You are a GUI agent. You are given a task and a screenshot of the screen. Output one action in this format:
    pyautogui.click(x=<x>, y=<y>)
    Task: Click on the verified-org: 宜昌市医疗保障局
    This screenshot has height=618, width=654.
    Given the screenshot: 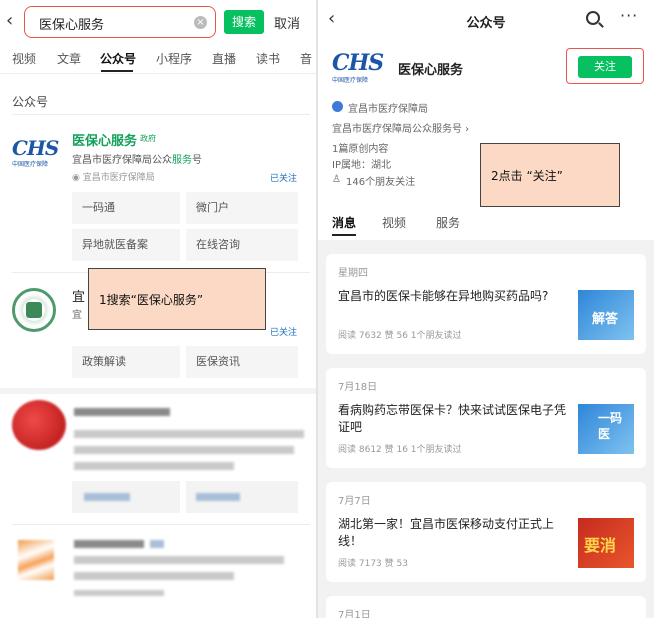 What is the action you would take?
    pyautogui.click(x=388, y=109)
    